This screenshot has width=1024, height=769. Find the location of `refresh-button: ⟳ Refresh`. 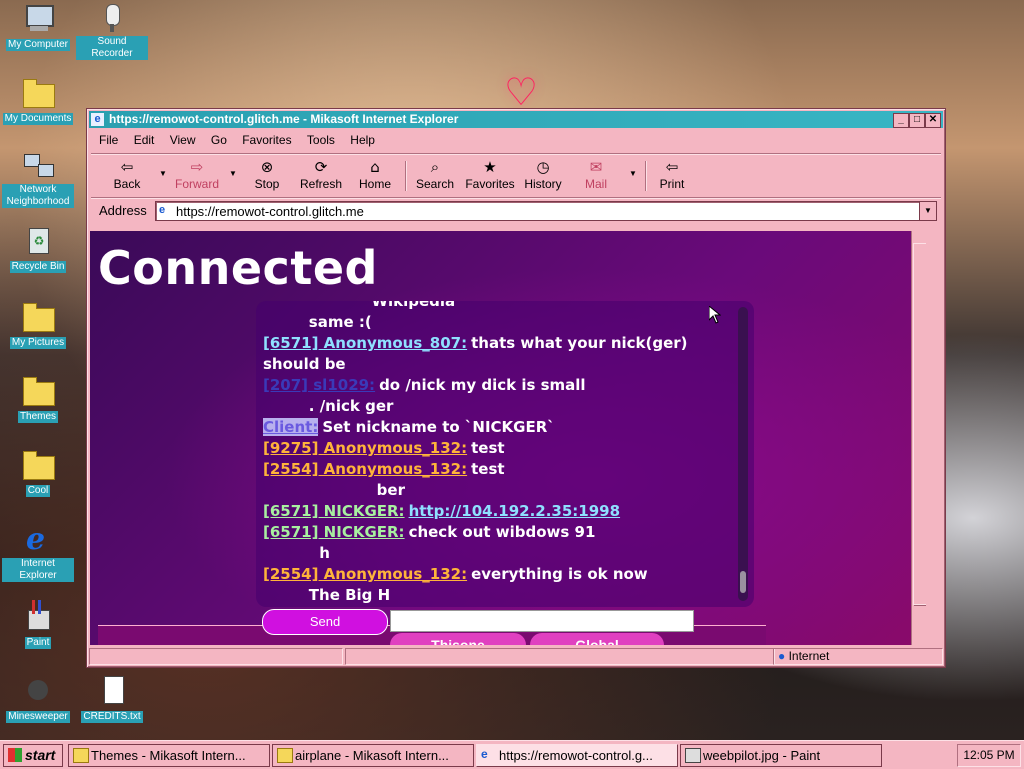

refresh-button: ⟳ Refresh is located at coordinates (321, 174).